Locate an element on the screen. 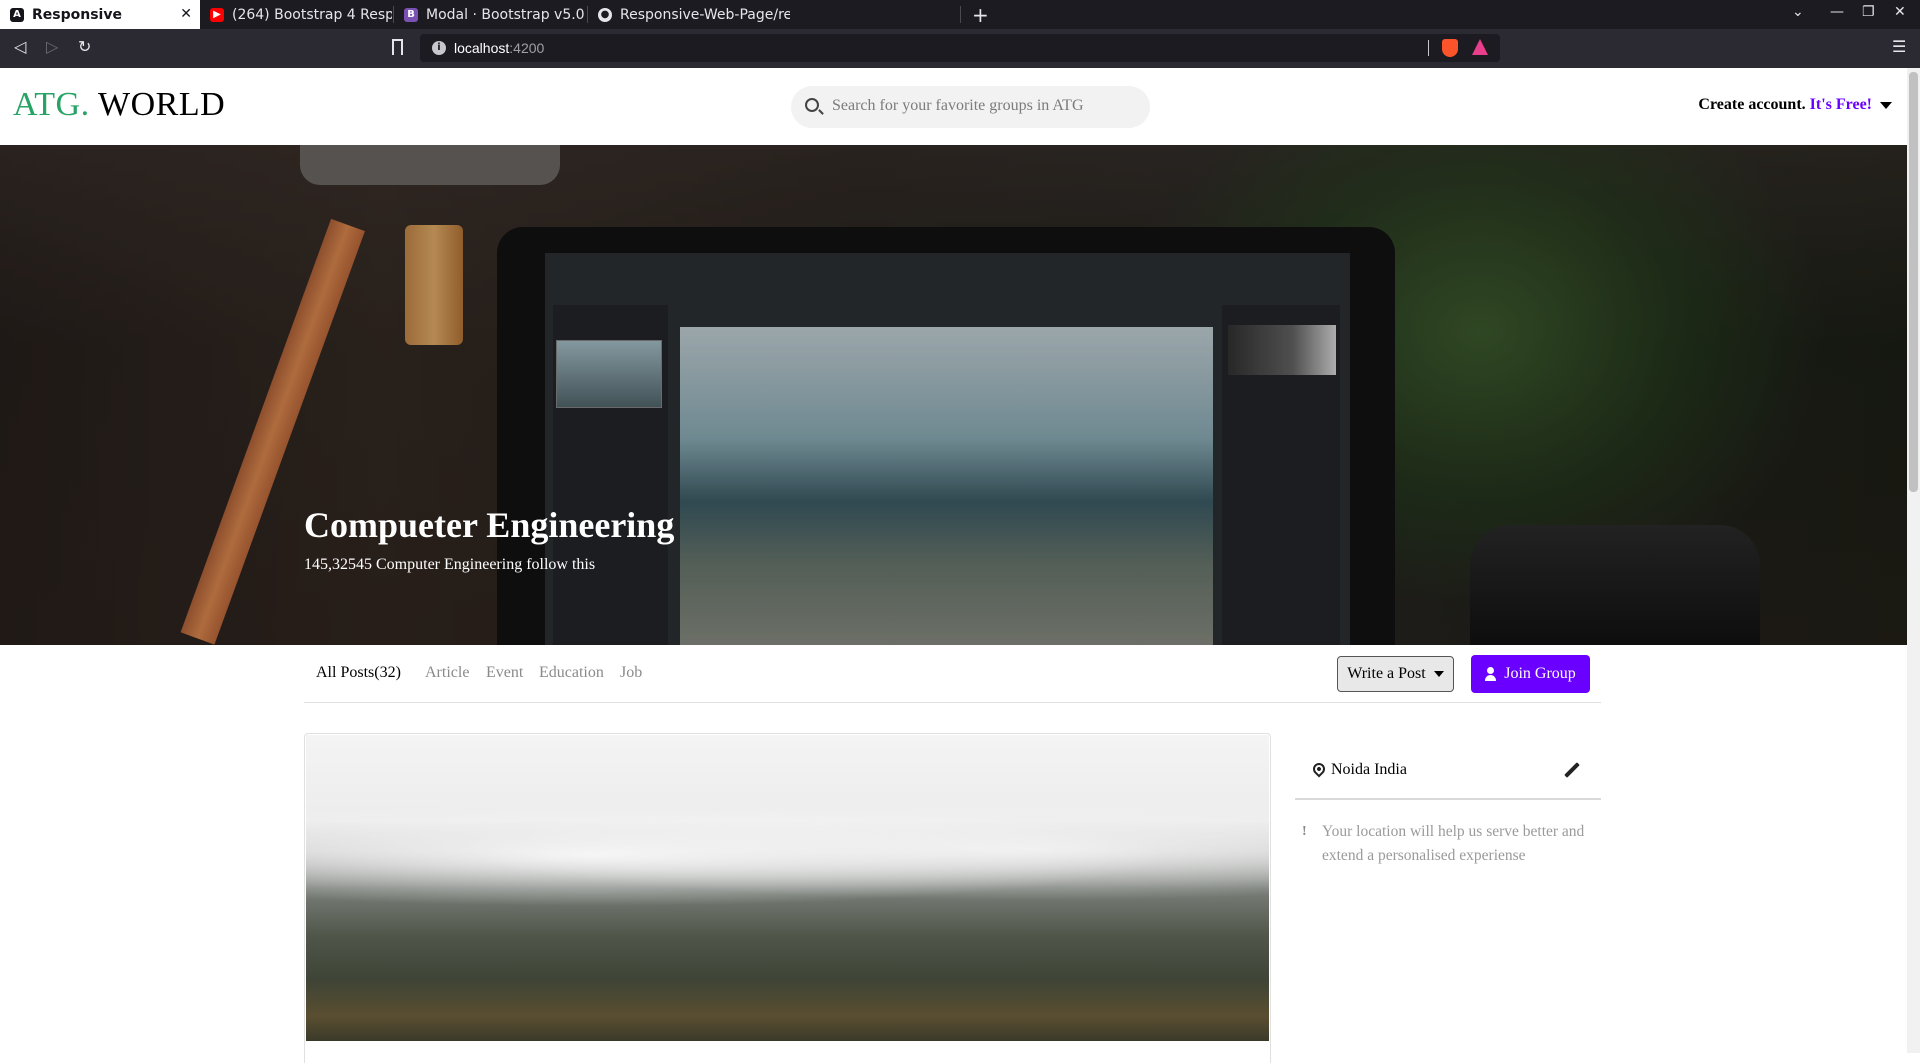 The width and height of the screenshot is (1920, 1063). info-exclamation-icon: ! is located at coordinates (1304, 831).